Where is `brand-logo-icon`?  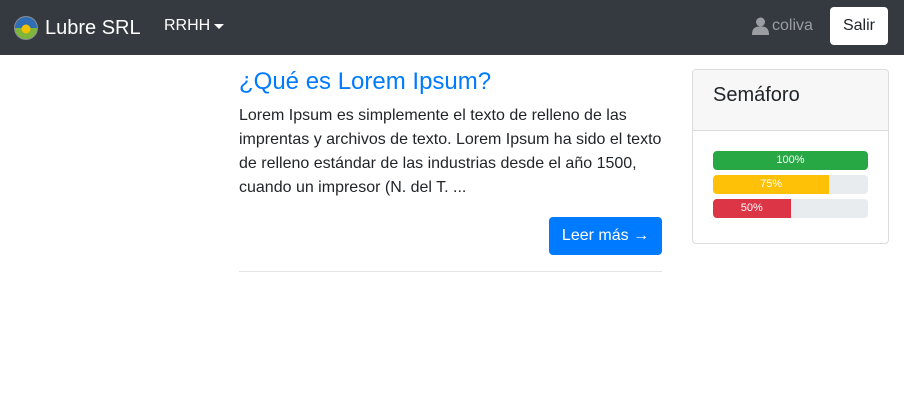
brand-logo-icon is located at coordinates (26, 28).